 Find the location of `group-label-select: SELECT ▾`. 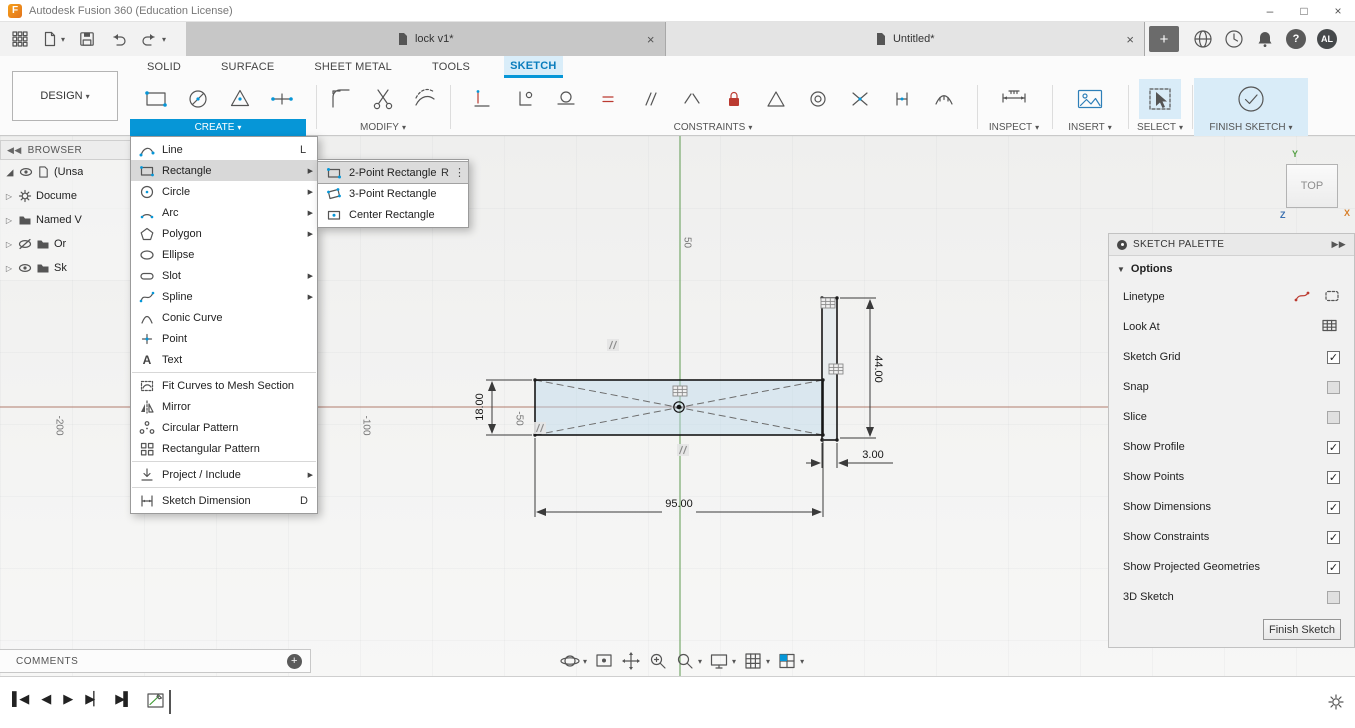

group-label-select: SELECT ▾ is located at coordinates (1160, 127).